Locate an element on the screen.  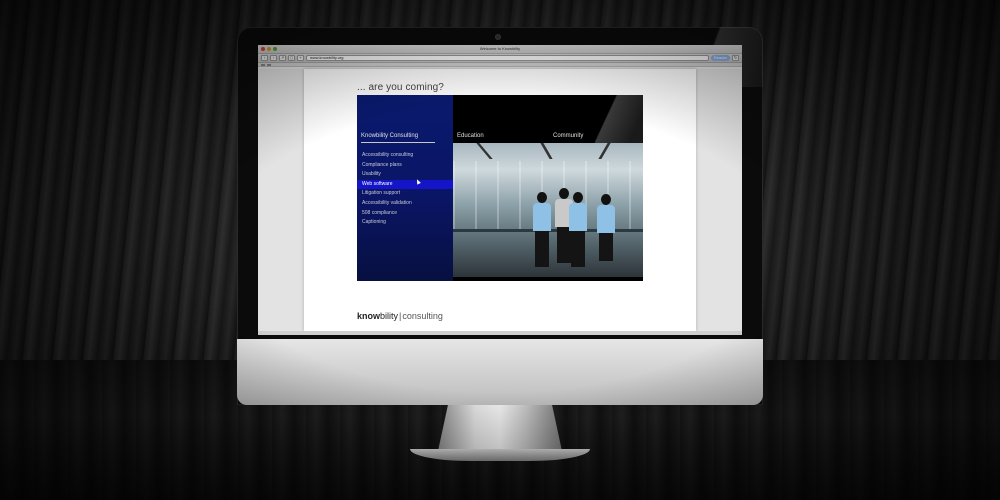
section-underline is located at coordinates (398, 142).